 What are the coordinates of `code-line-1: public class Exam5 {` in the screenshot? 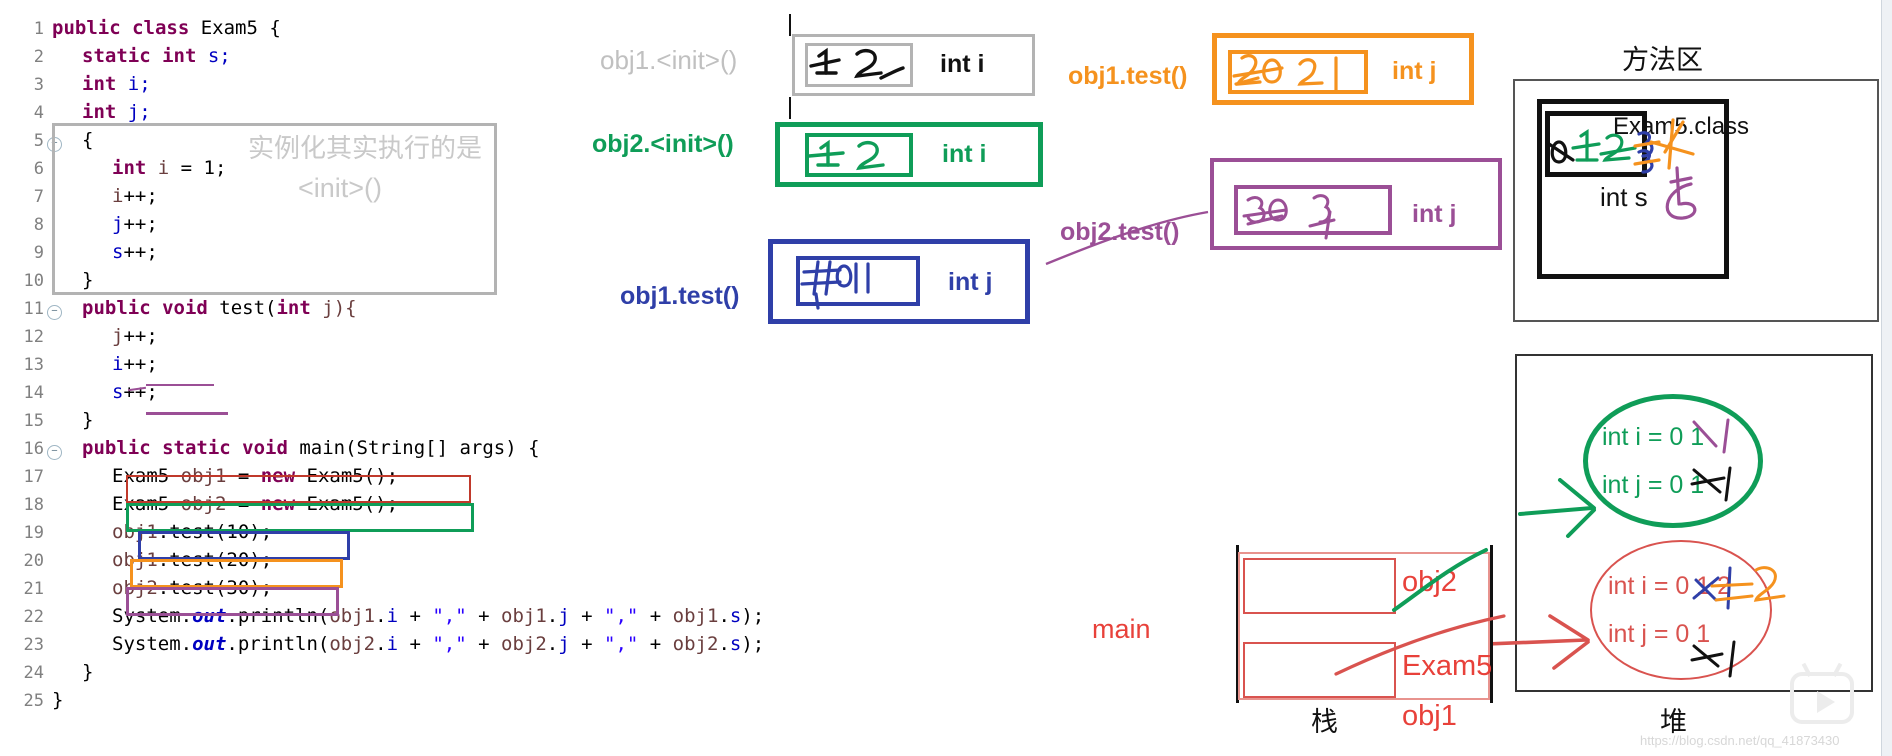 It's located at (166, 28).